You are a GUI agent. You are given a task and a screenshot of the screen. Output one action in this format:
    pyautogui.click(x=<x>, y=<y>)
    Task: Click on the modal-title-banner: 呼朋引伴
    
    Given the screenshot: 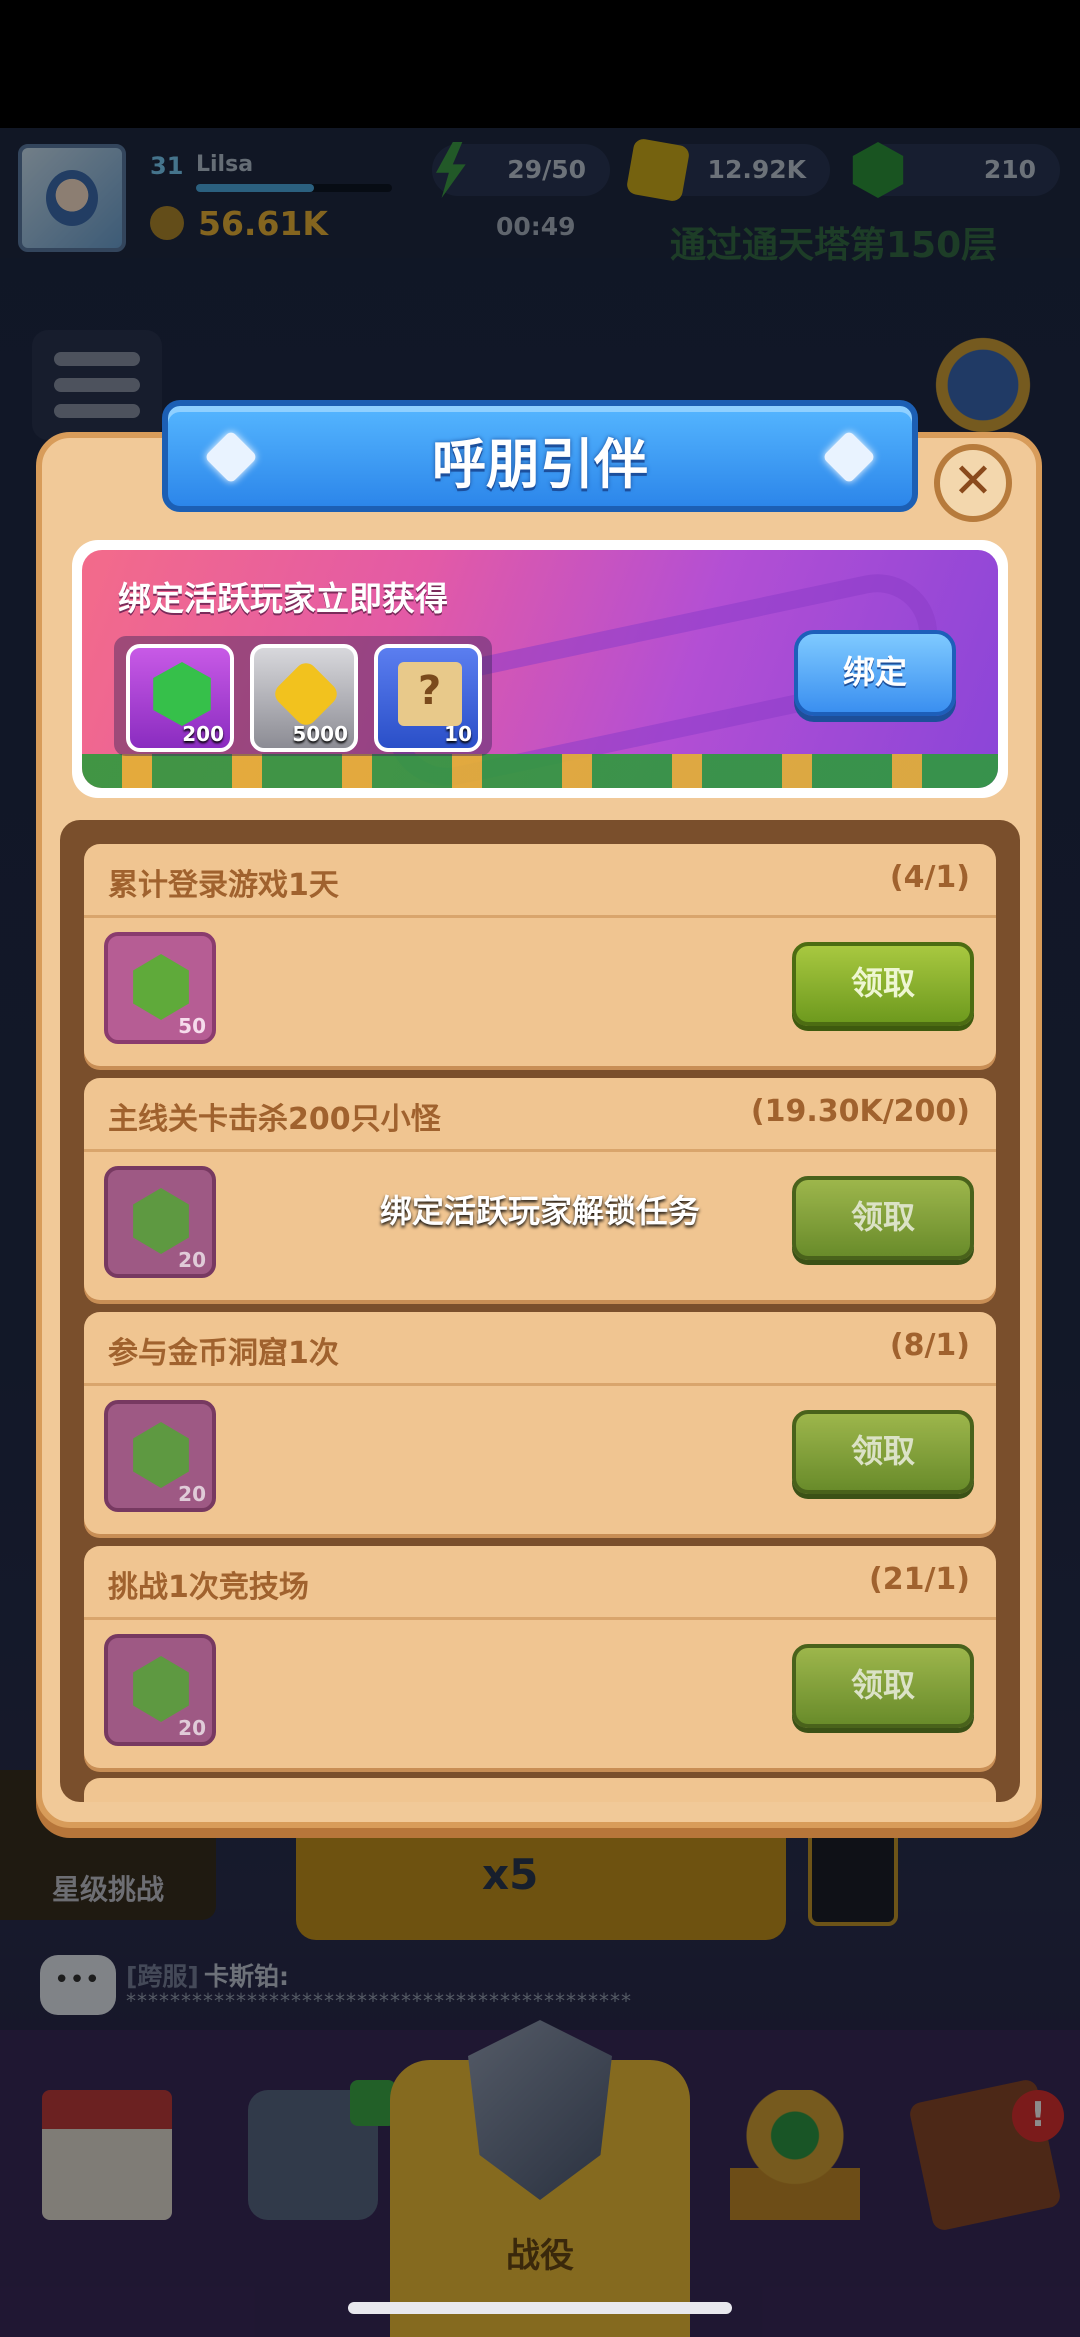 What is the action you would take?
    pyautogui.click(x=540, y=456)
    